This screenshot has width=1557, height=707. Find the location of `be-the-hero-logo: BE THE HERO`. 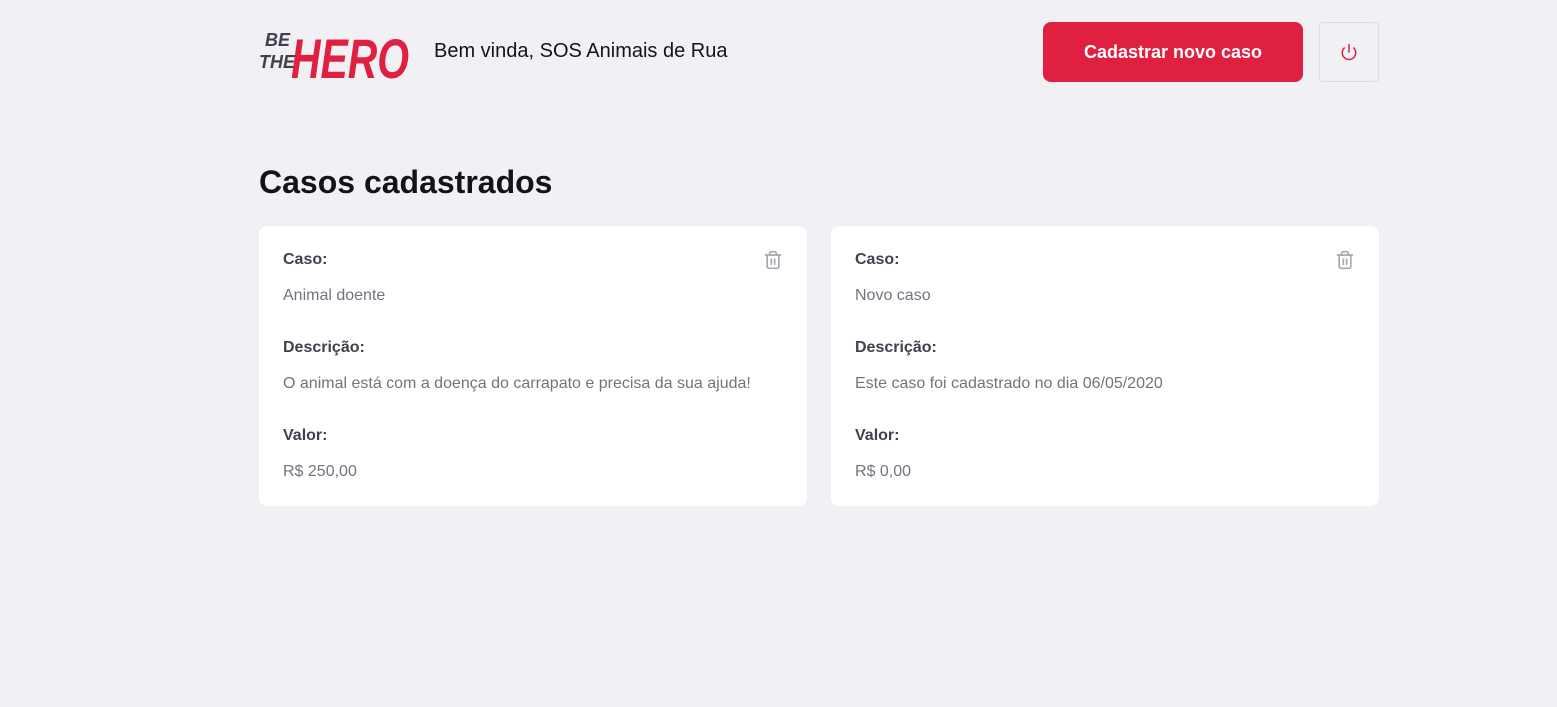

be-the-hero-logo: BE THE HERO is located at coordinates (334, 56).